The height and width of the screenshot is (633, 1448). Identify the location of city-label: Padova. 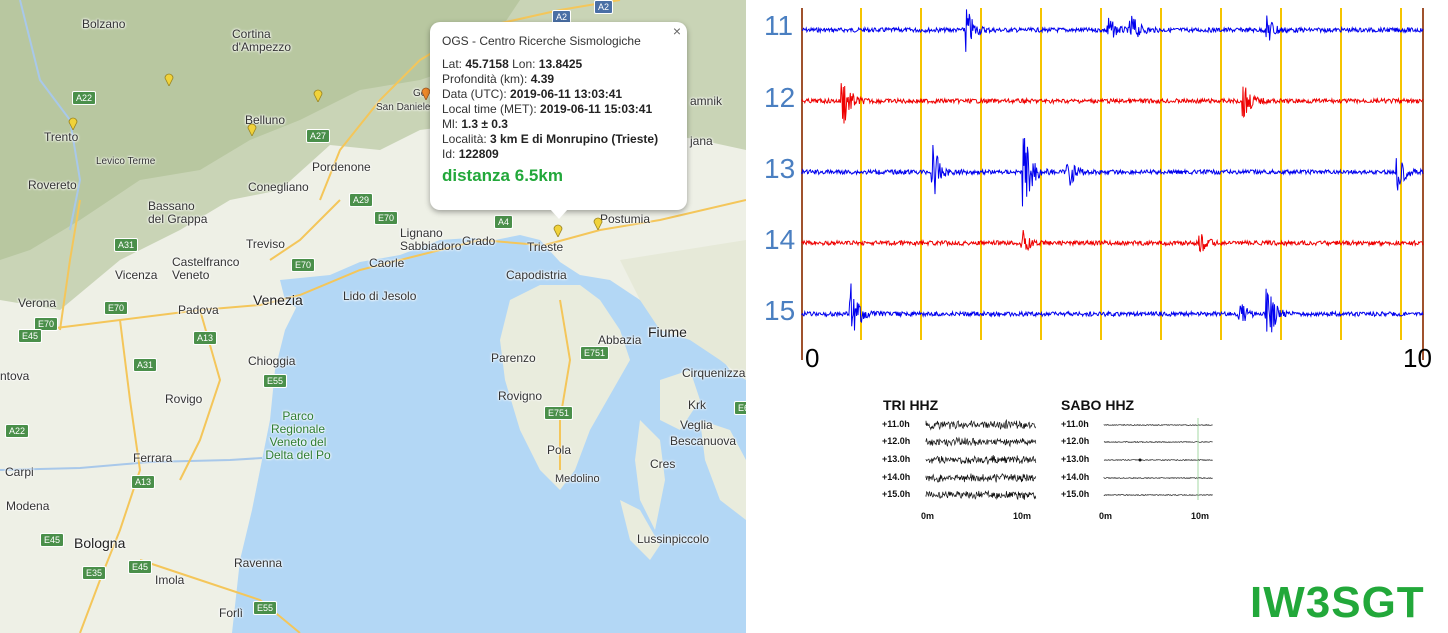
(198, 310).